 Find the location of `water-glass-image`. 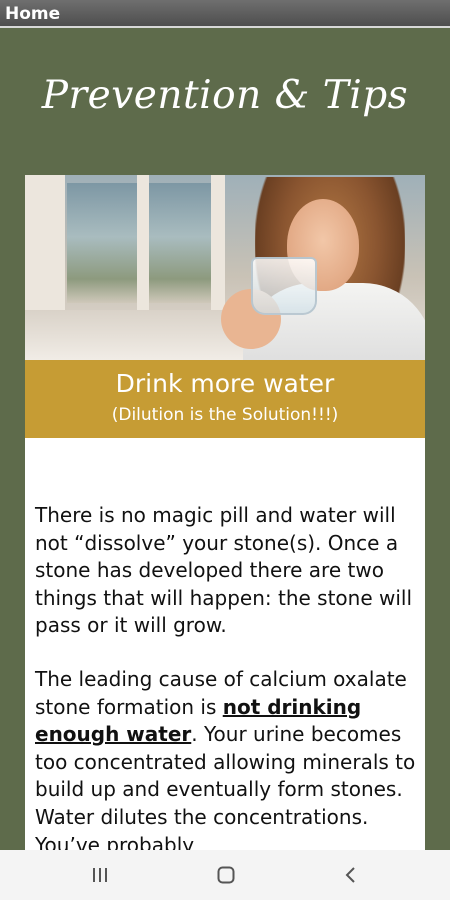

water-glass-image is located at coordinates (284, 286).